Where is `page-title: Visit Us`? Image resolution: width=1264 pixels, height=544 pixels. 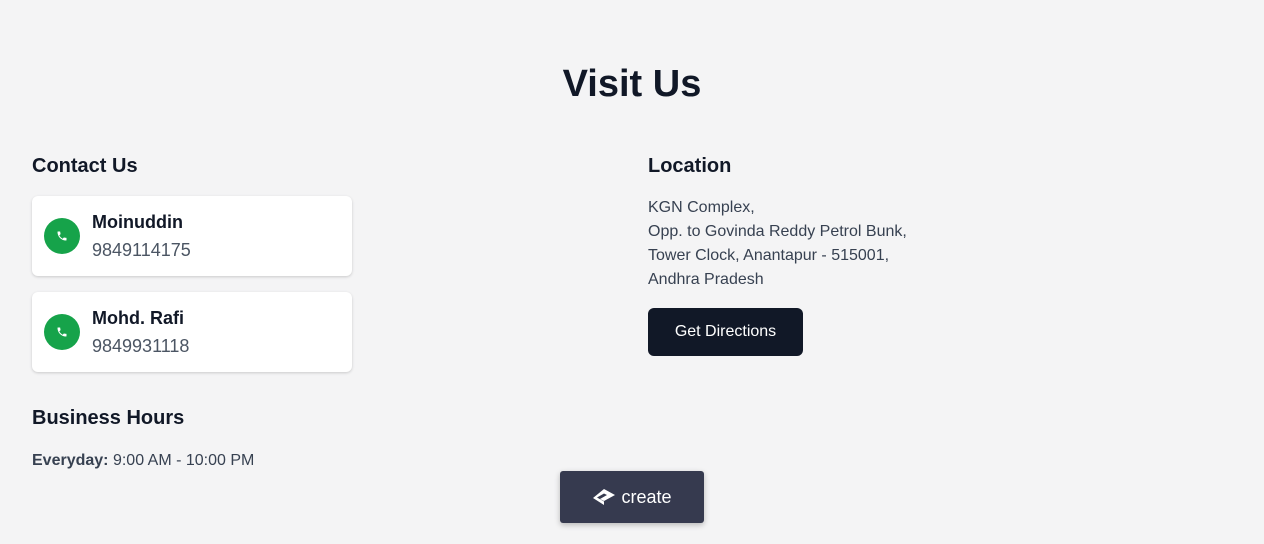
page-title: Visit Us is located at coordinates (632, 84).